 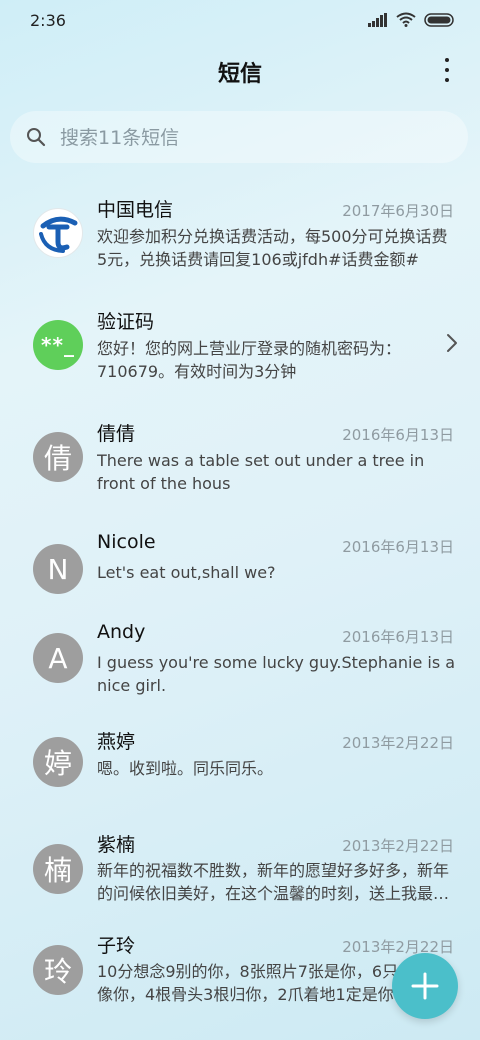 What do you see at coordinates (240, 20) in the screenshot?
I see `status-bar: 2:36` at bounding box center [240, 20].